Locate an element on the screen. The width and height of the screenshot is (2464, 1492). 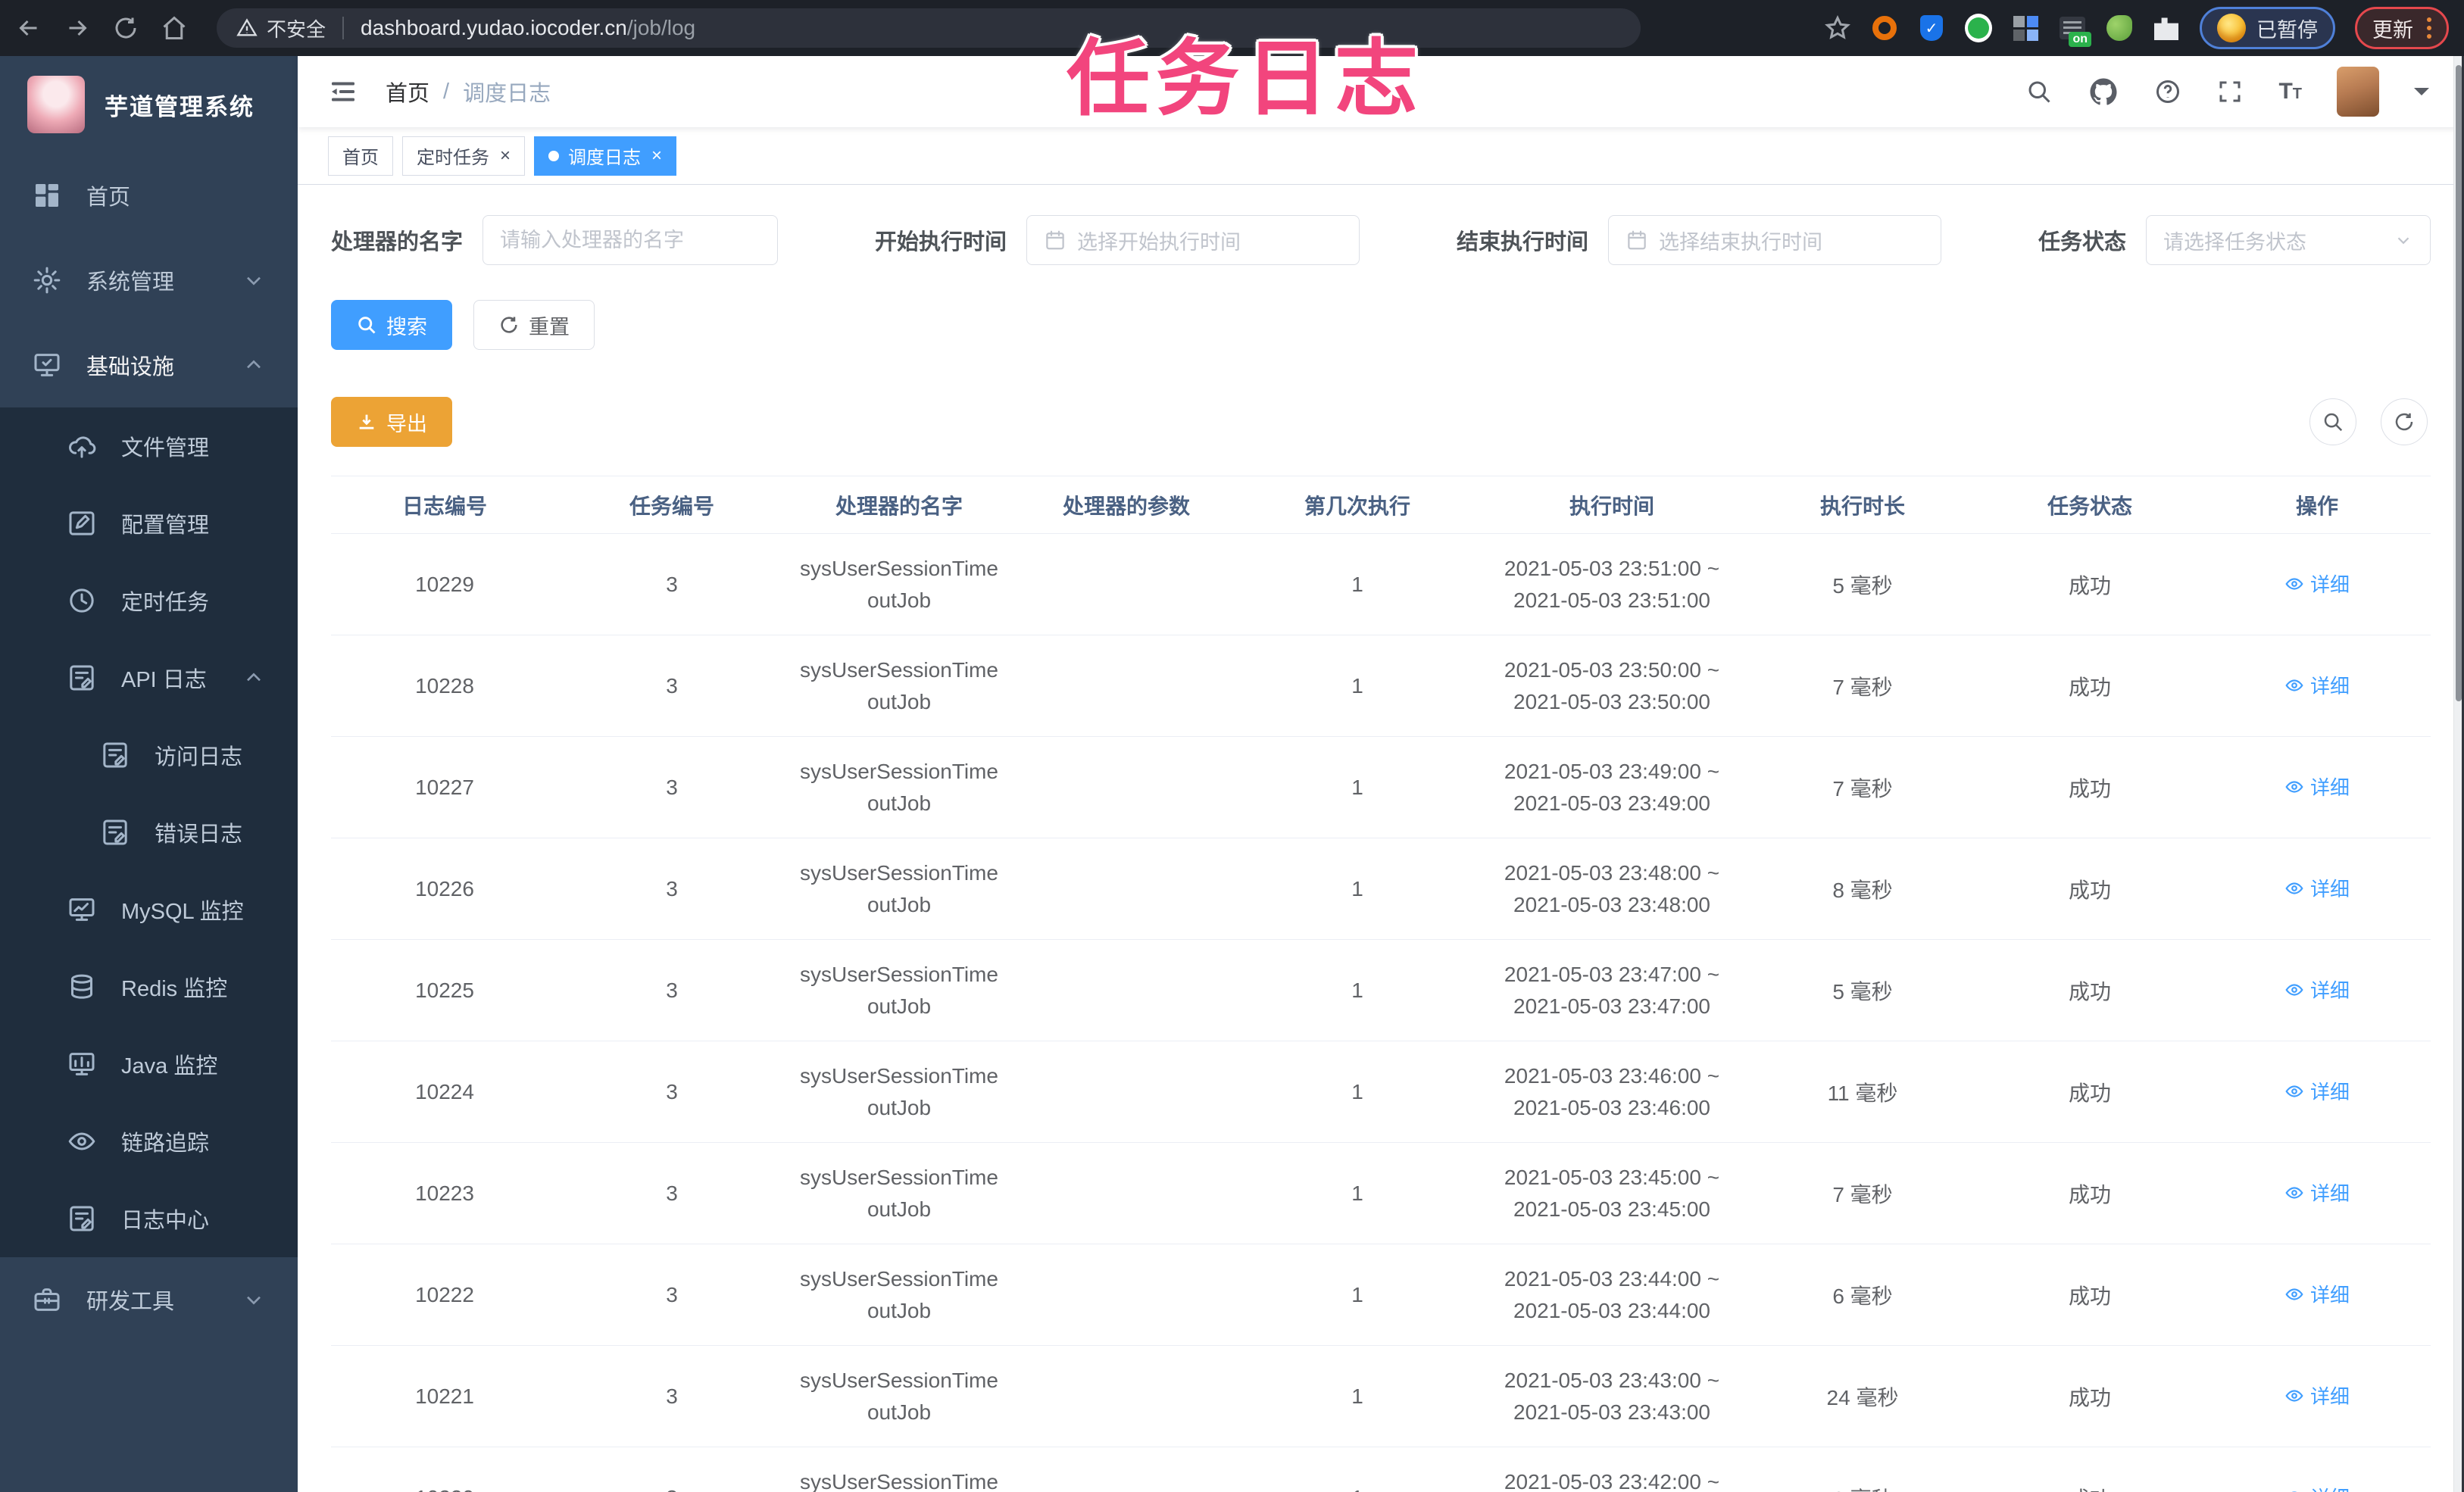
tab-0: 首页 is located at coordinates (360, 156).